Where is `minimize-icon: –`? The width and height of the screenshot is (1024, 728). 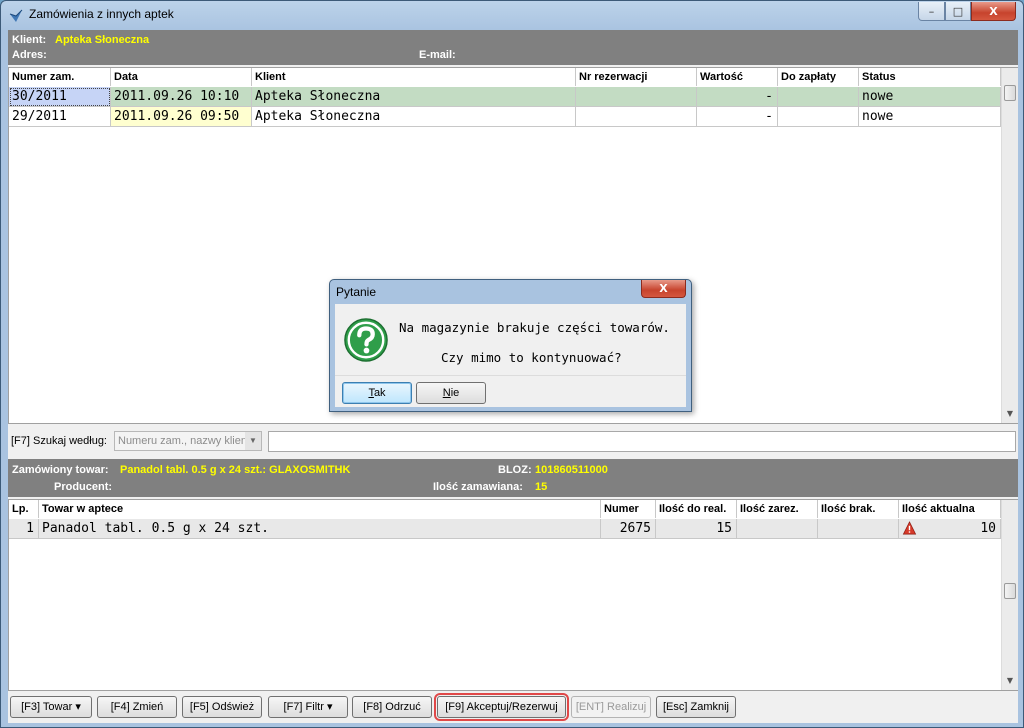
minimize-icon: – is located at coordinates (931, 11).